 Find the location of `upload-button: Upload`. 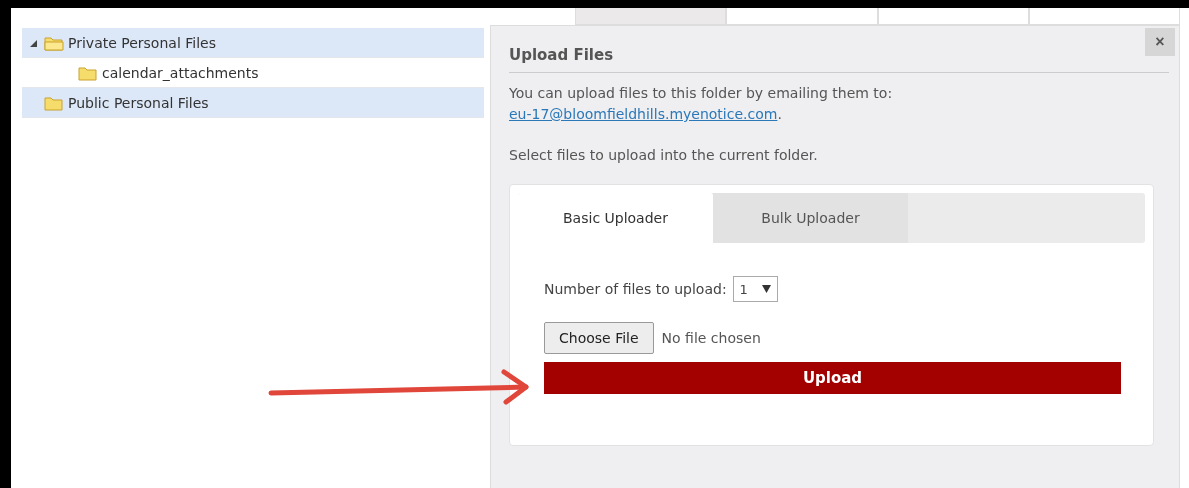

upload-button: Upload is located at coordinates (832, 378).